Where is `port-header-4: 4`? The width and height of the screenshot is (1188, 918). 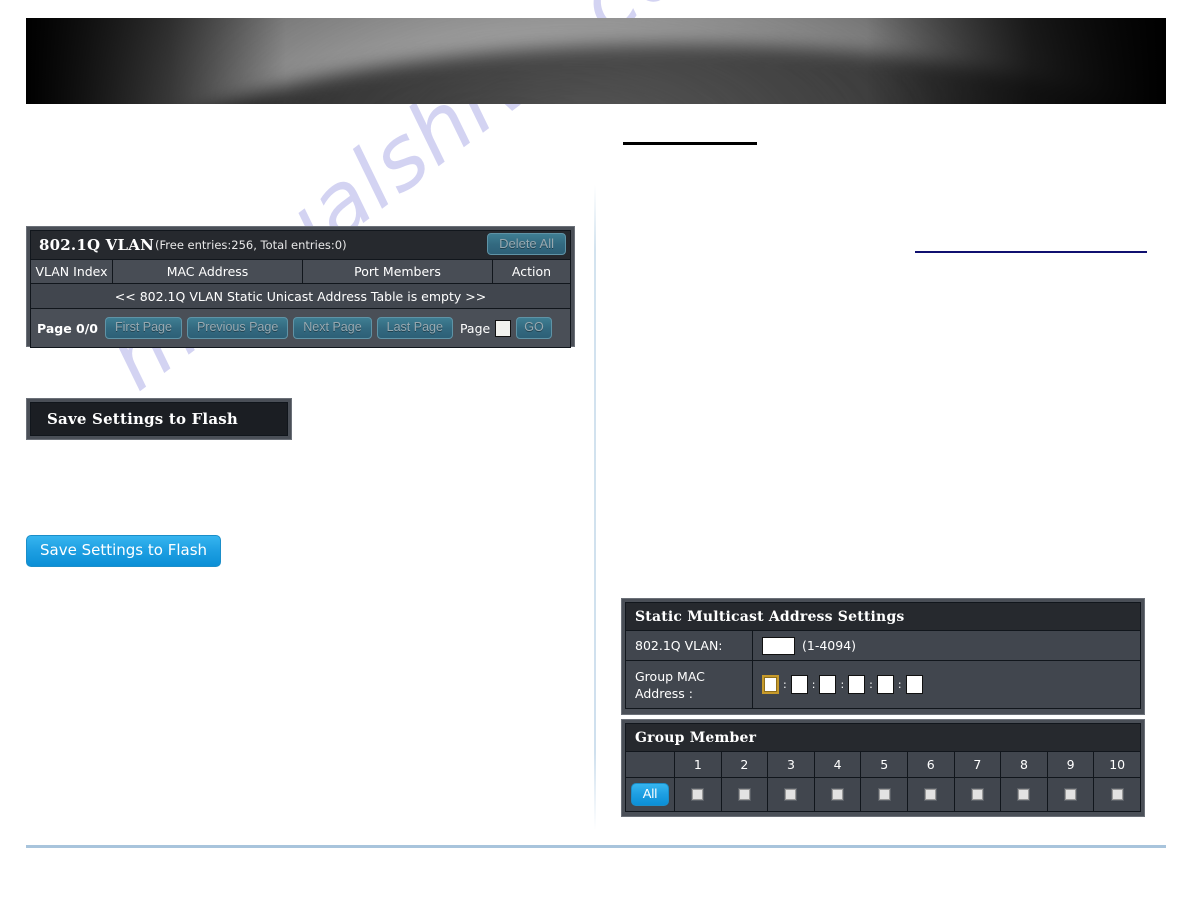 port-header-4: 4 is located at coordinates (838, 764).